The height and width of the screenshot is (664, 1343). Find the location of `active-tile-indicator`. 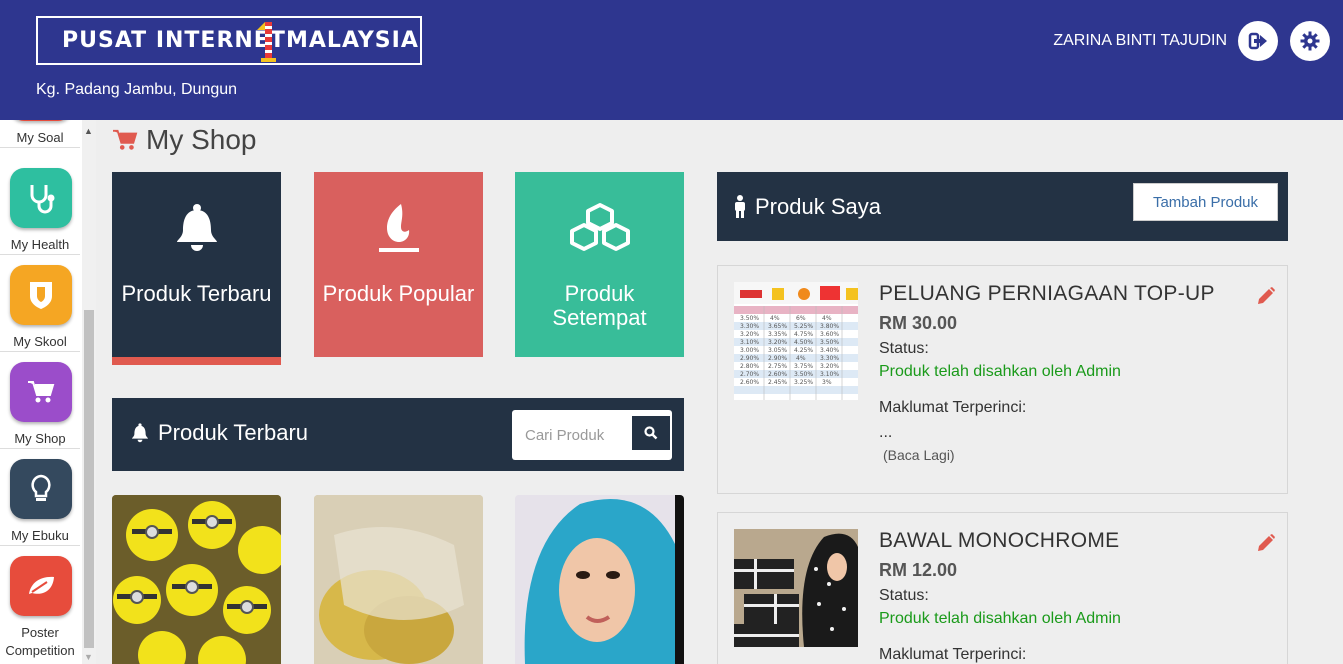

active-tile-indicator is located at coordinates (196, 361).